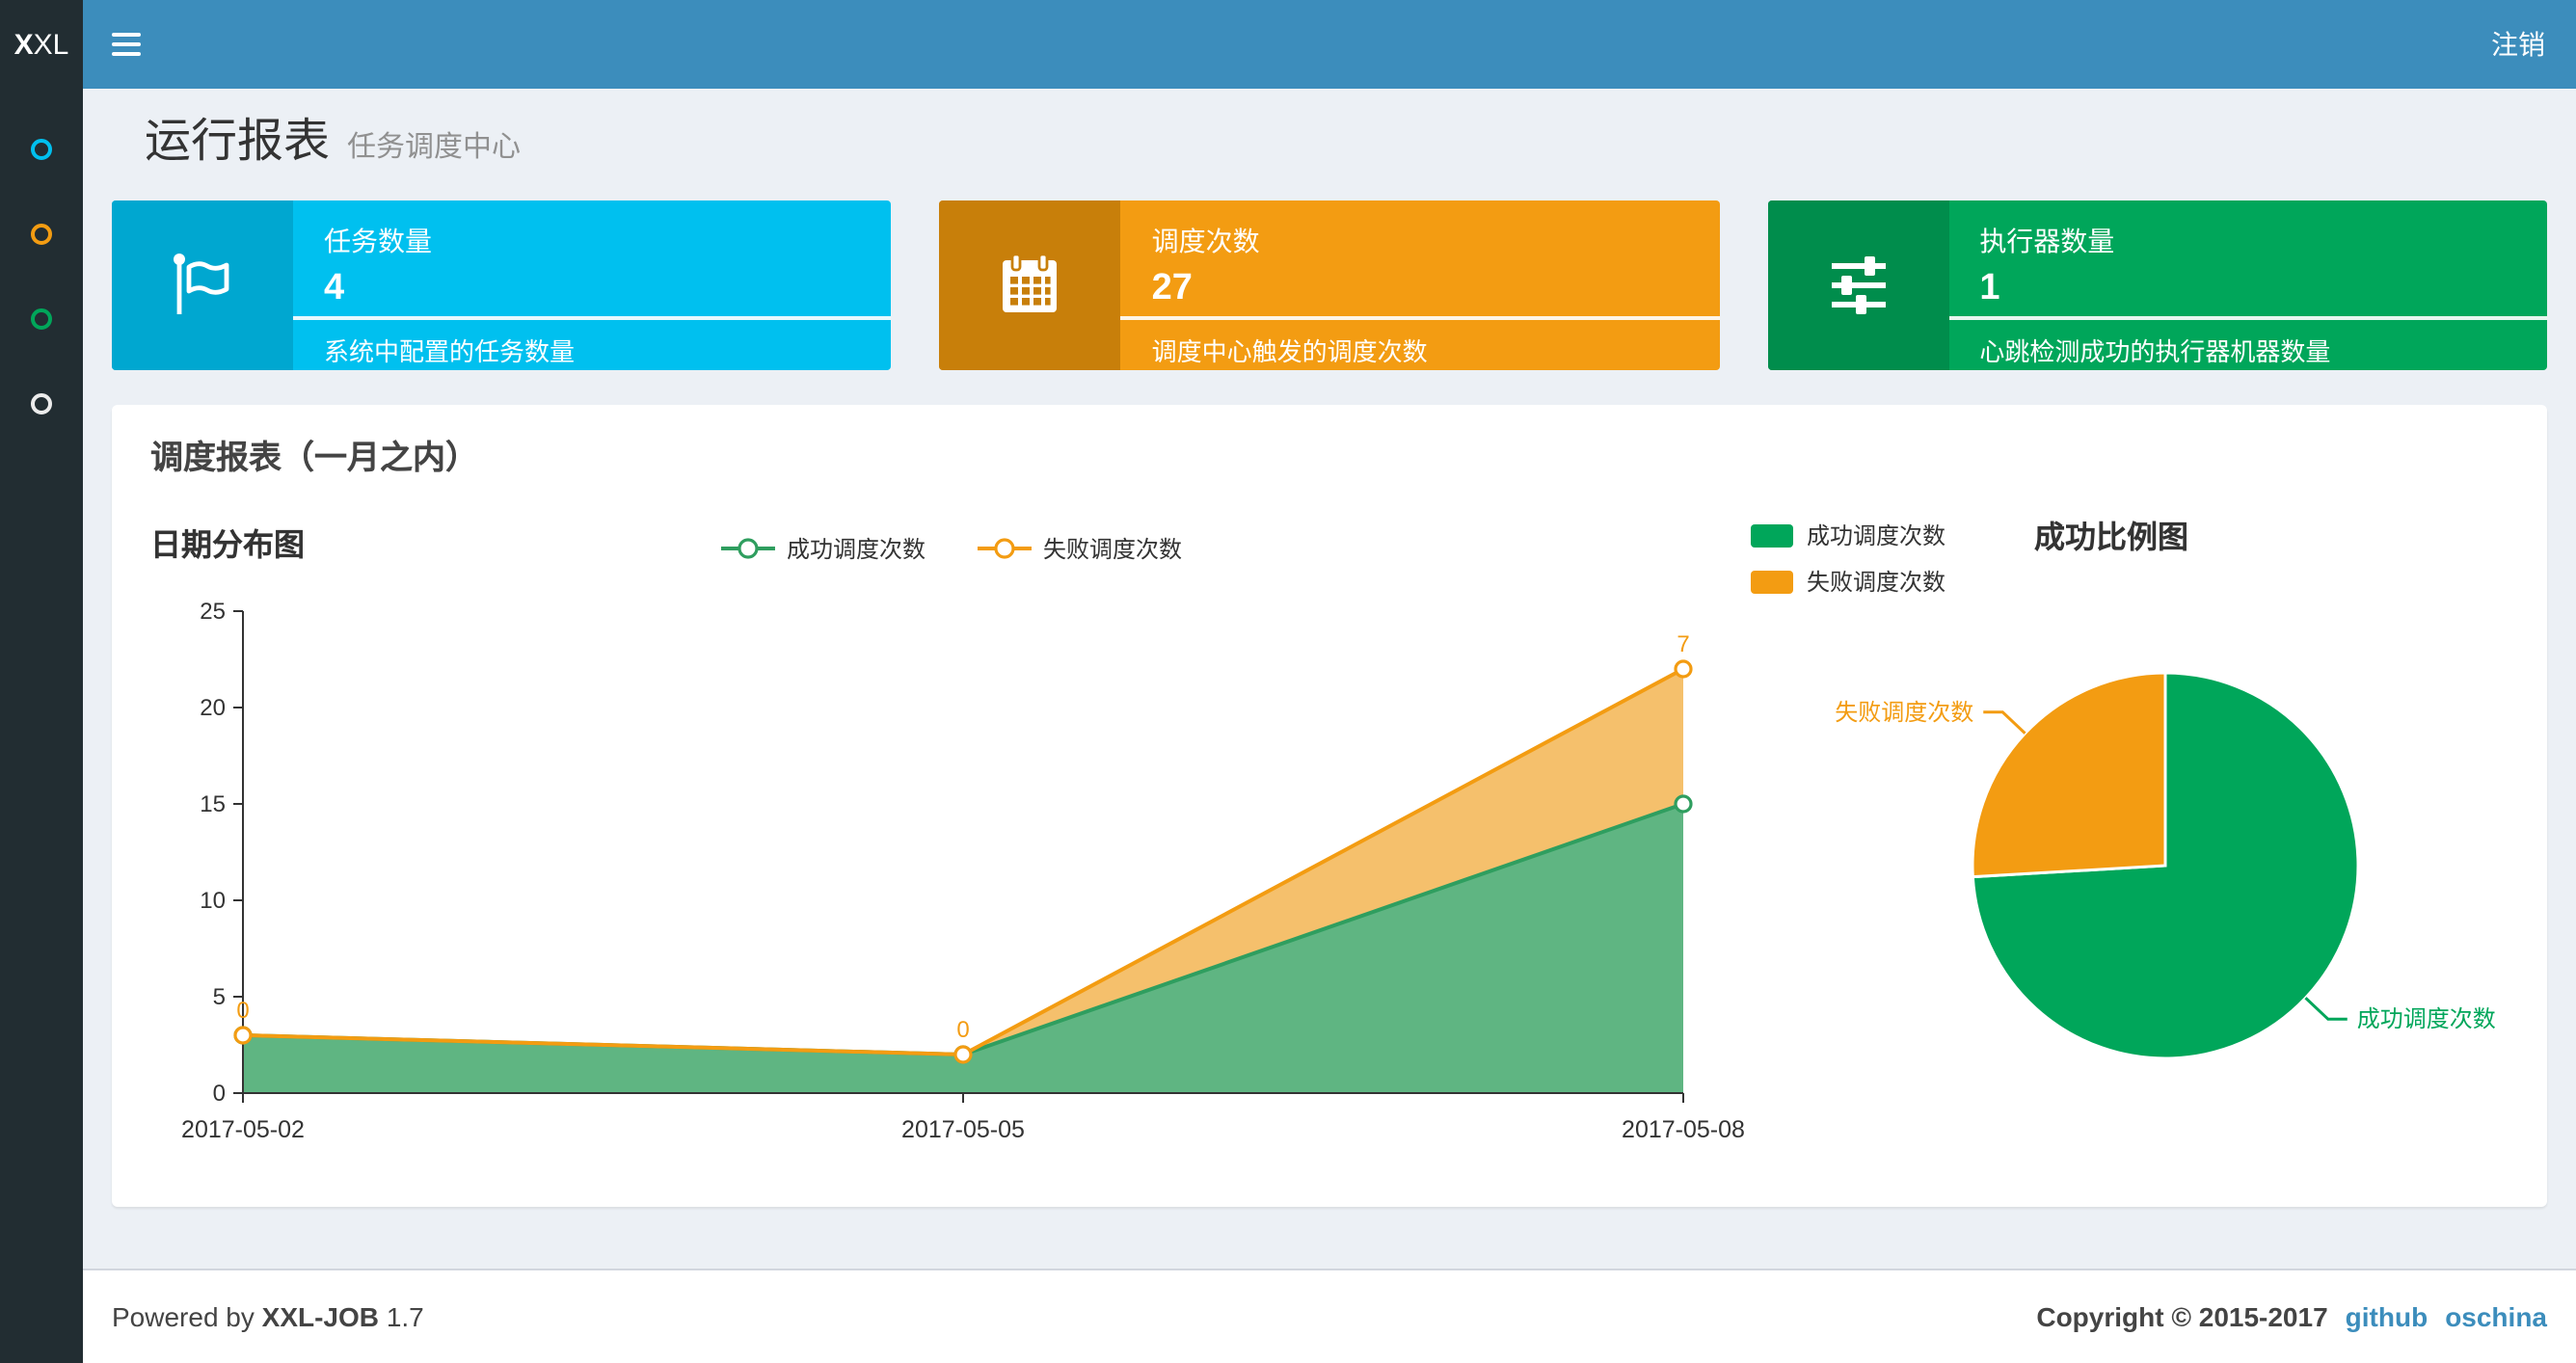  I want to click on pie-chart-title: 成功比例图, so click(2112, 538).